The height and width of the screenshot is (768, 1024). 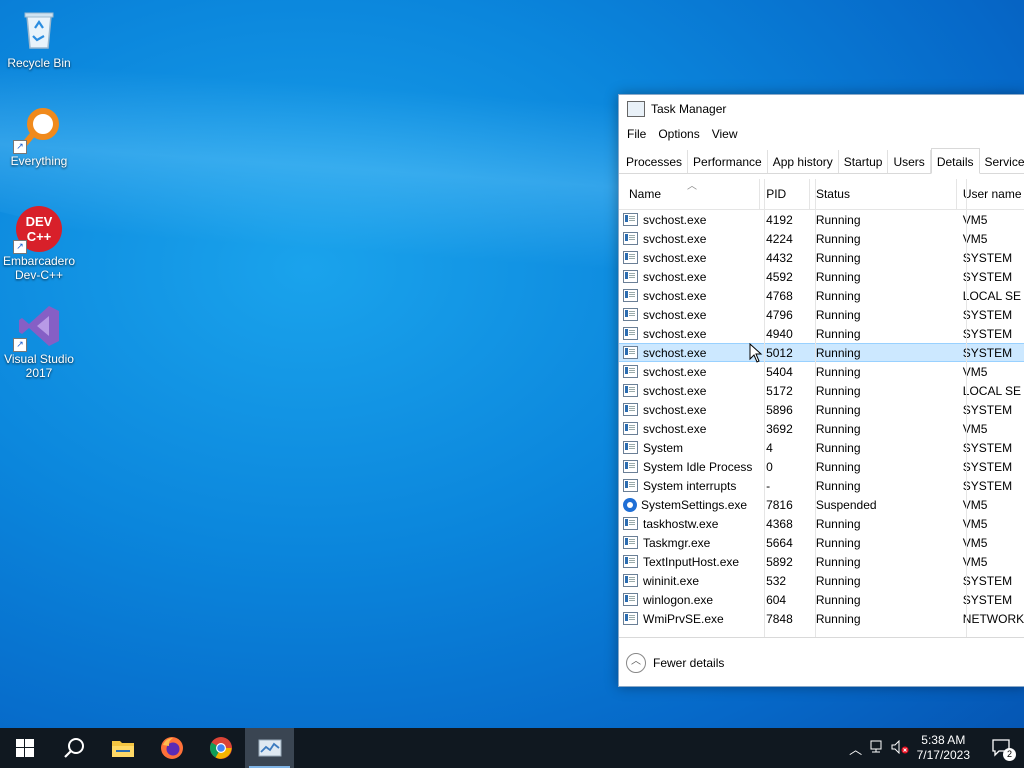 What do you see at coordinates (821, 466) in the screenshot?
I see `table-row: System Idle Process 0 Running SYSTEM` at bounding box center [821, 466].